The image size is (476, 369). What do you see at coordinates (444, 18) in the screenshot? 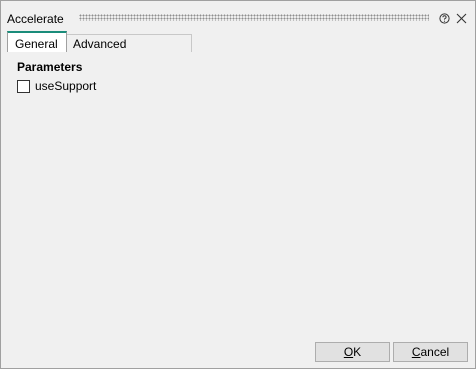
I see `help-icon` at bounding box center [444, 18].